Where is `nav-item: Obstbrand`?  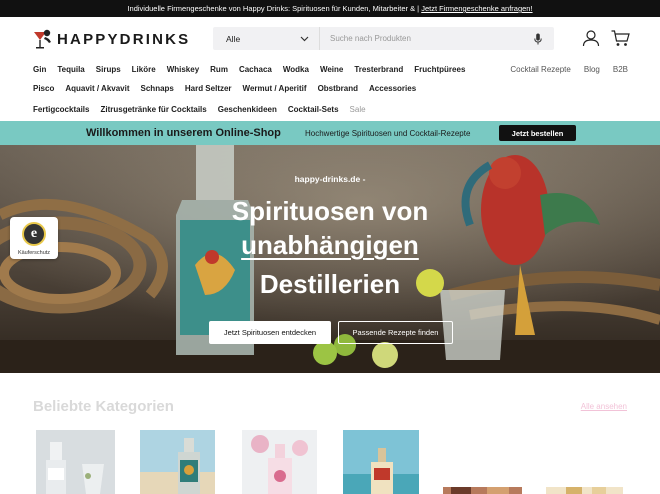 nav-item: Obstbrand is located at coordinates (338, 88).